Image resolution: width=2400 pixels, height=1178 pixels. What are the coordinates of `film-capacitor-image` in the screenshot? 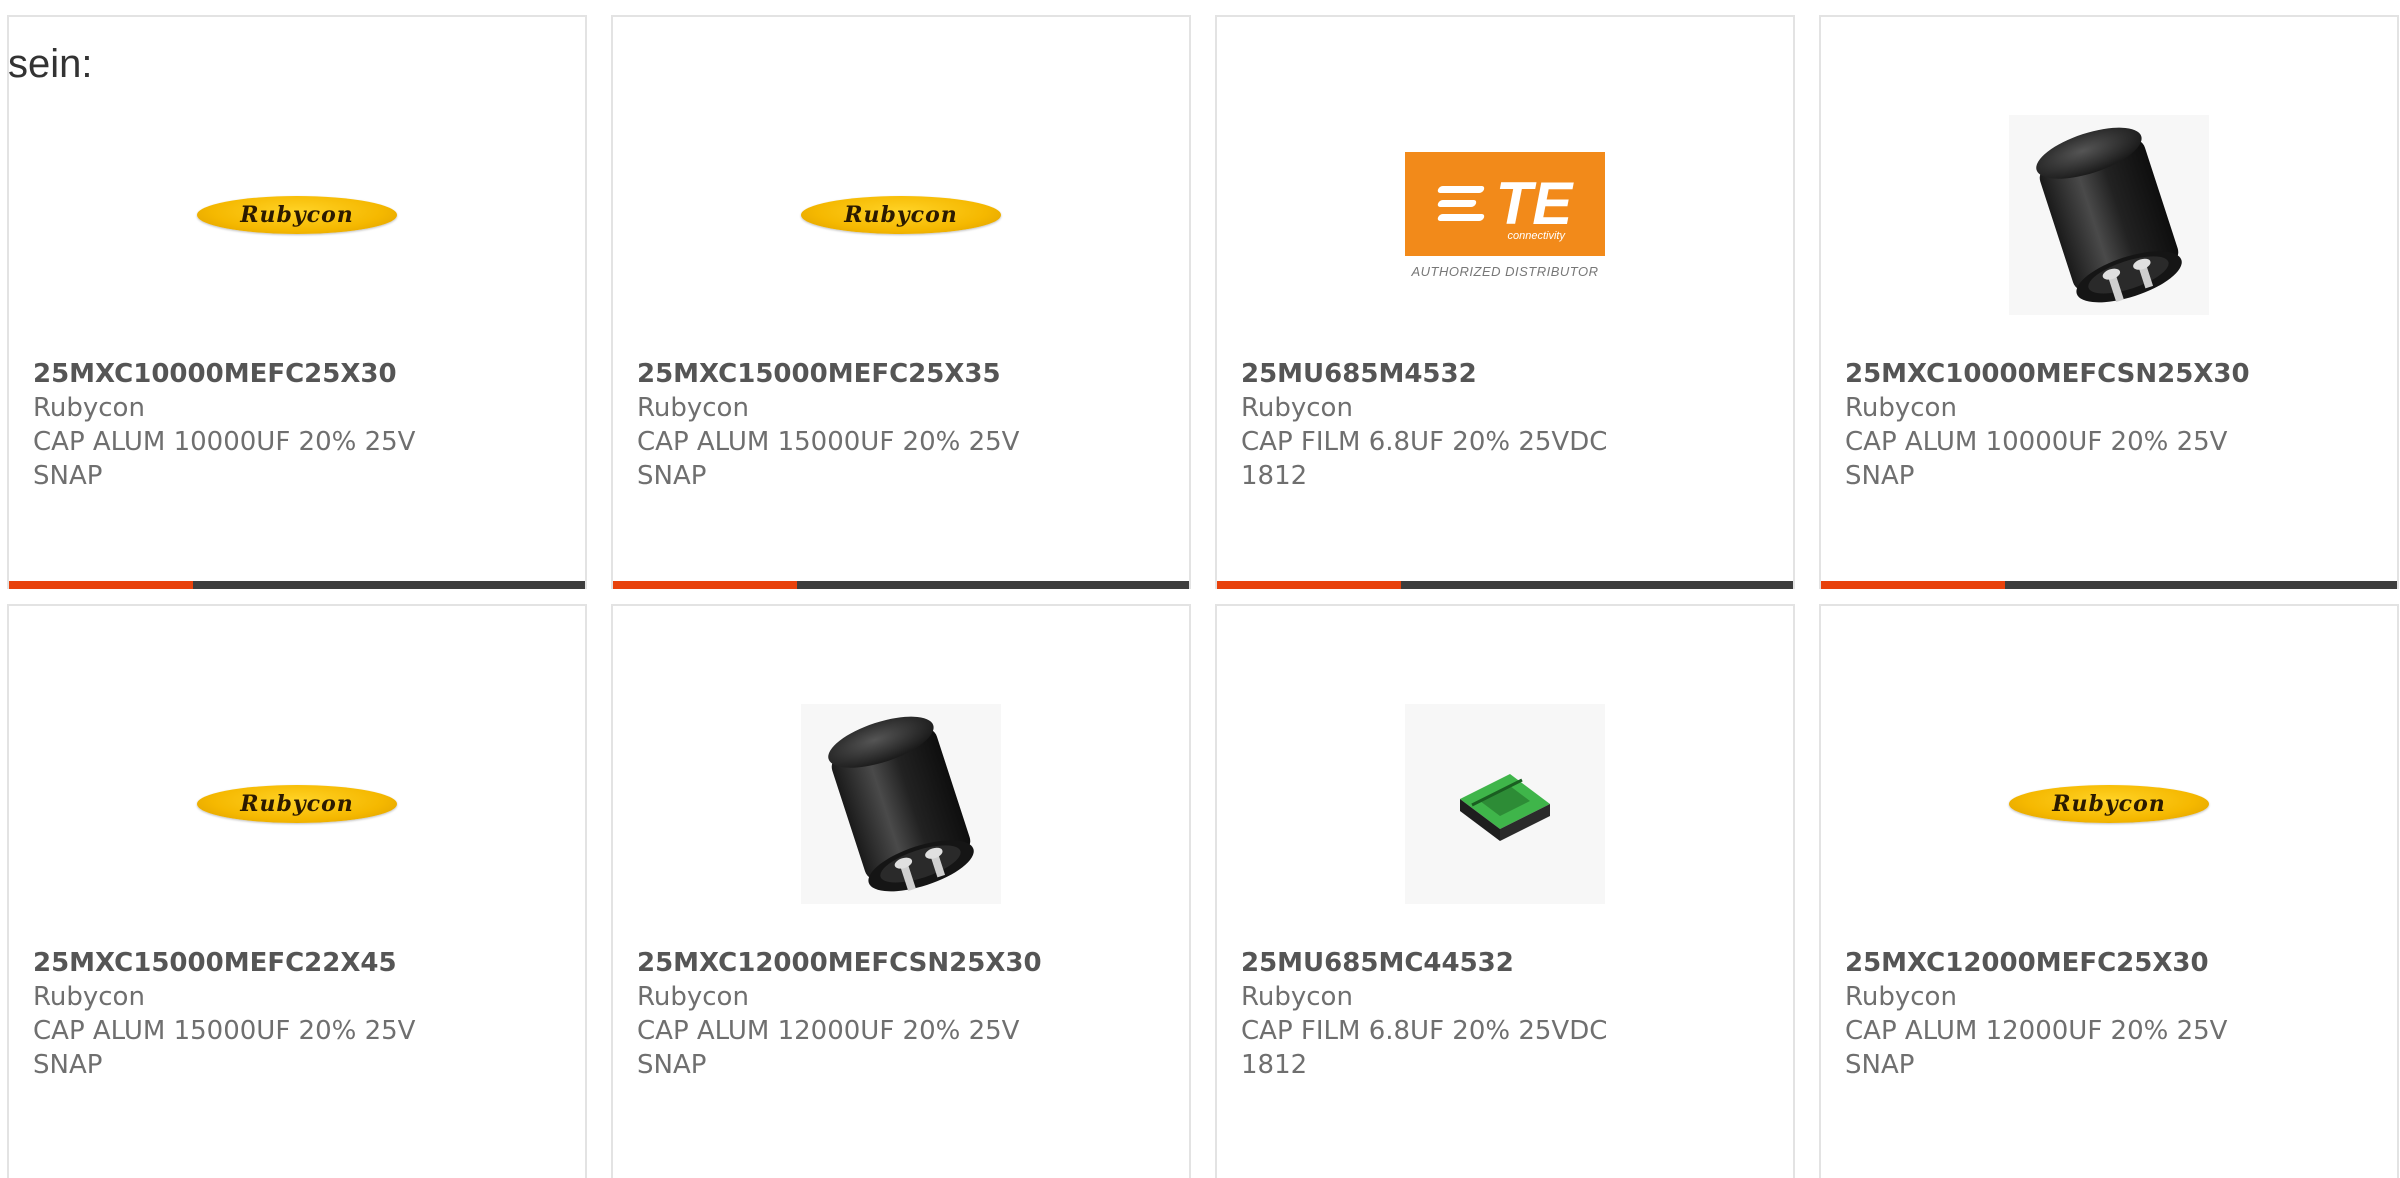 It's located at (1505, 804).